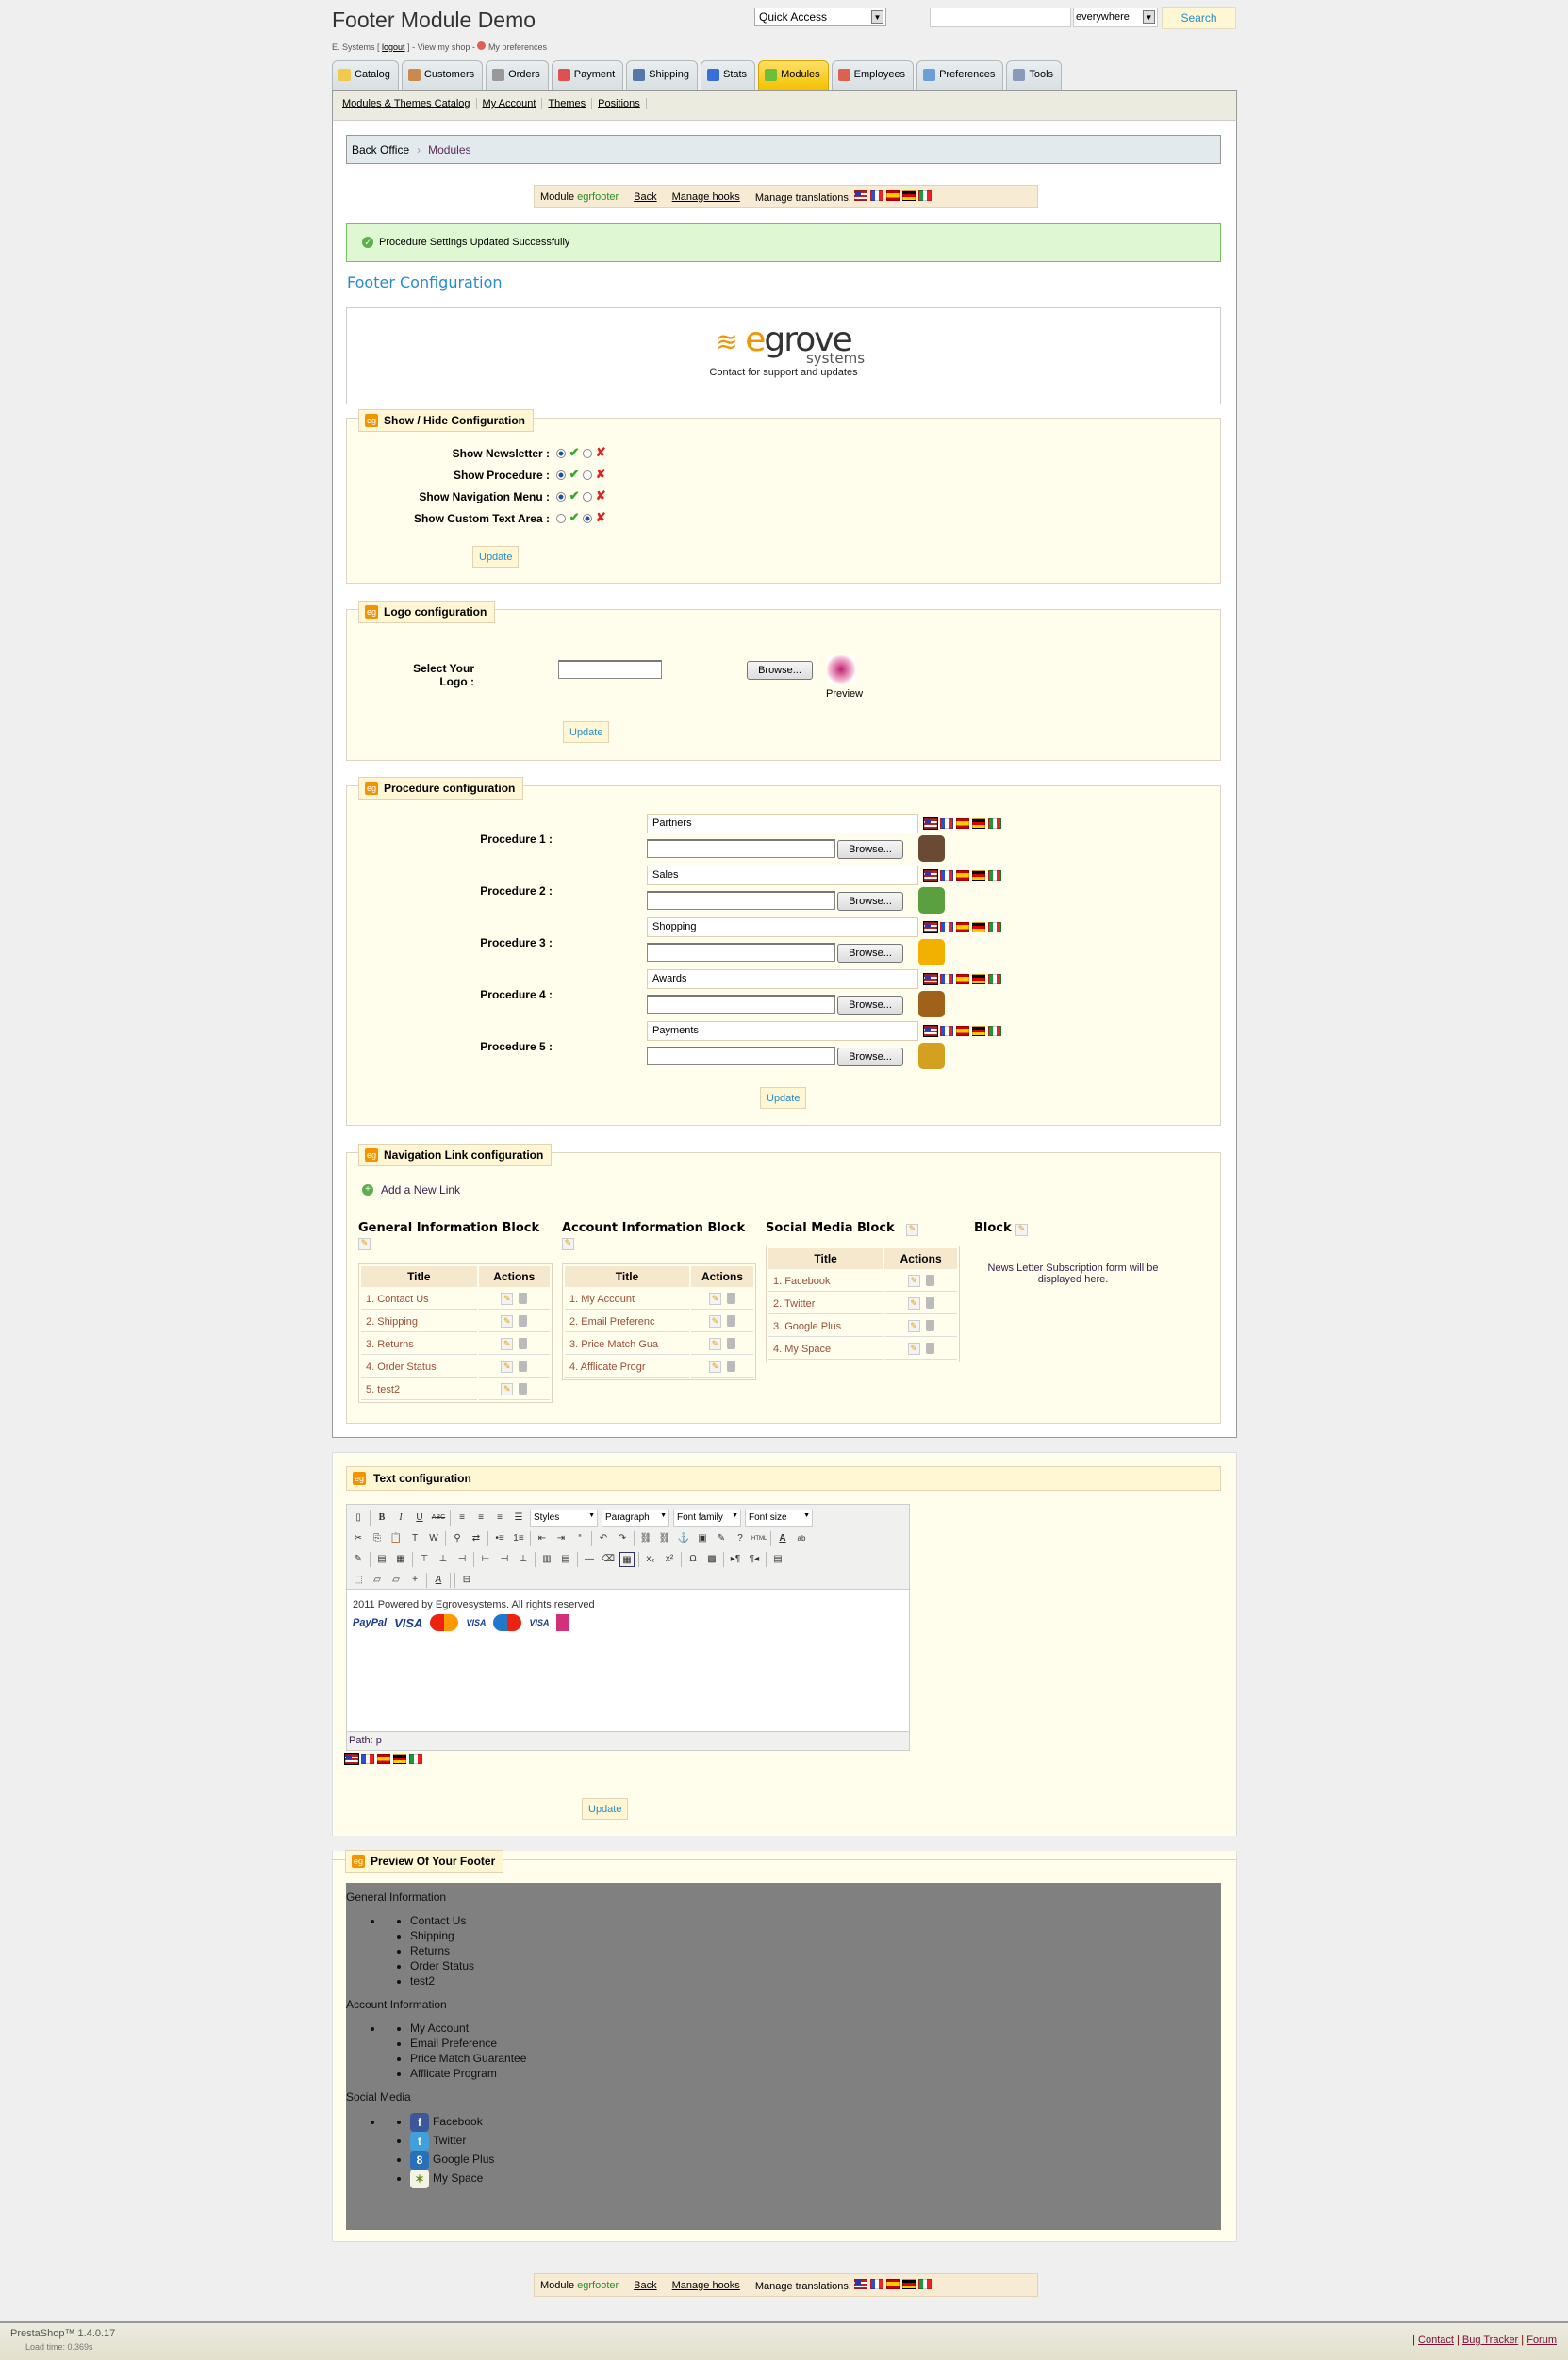 This screenshot has height=2360, width=1568. What do you see at coordinates (693, 1559) in the screenshot?
I see `special-char-icon: Ω` at bounding box center [693, 1559].